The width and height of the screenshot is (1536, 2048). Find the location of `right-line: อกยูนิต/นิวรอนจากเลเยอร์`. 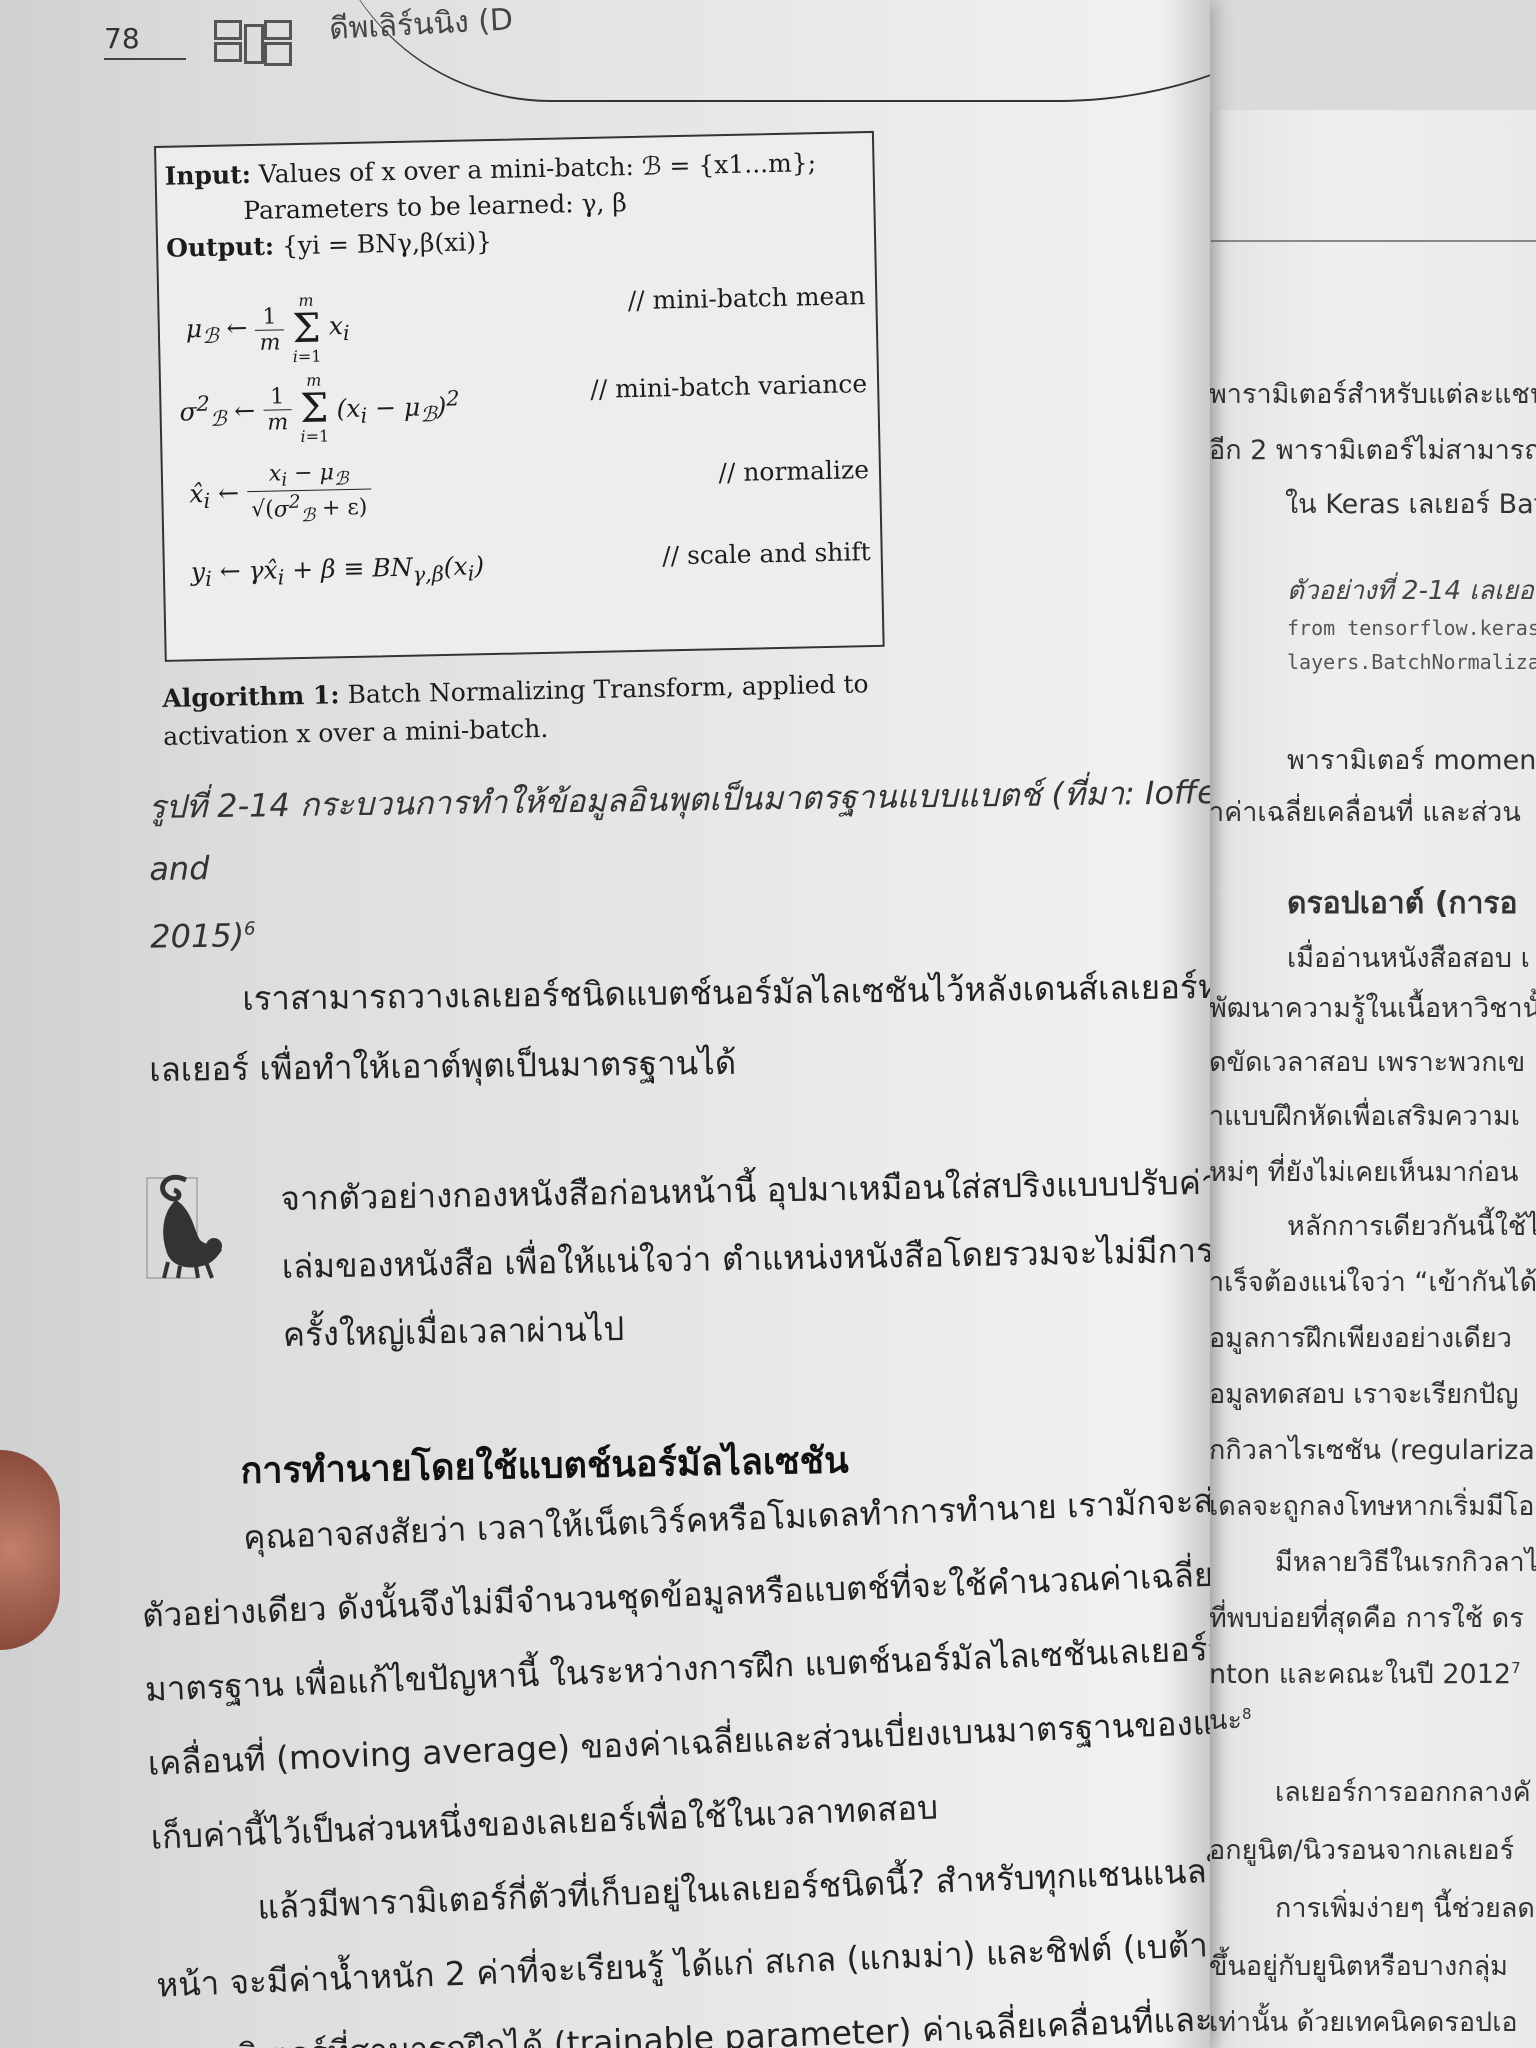

right-line: อกยูนิต/นิวรอนจากเลเยอร์ is located at coordinates (1362, 1850).